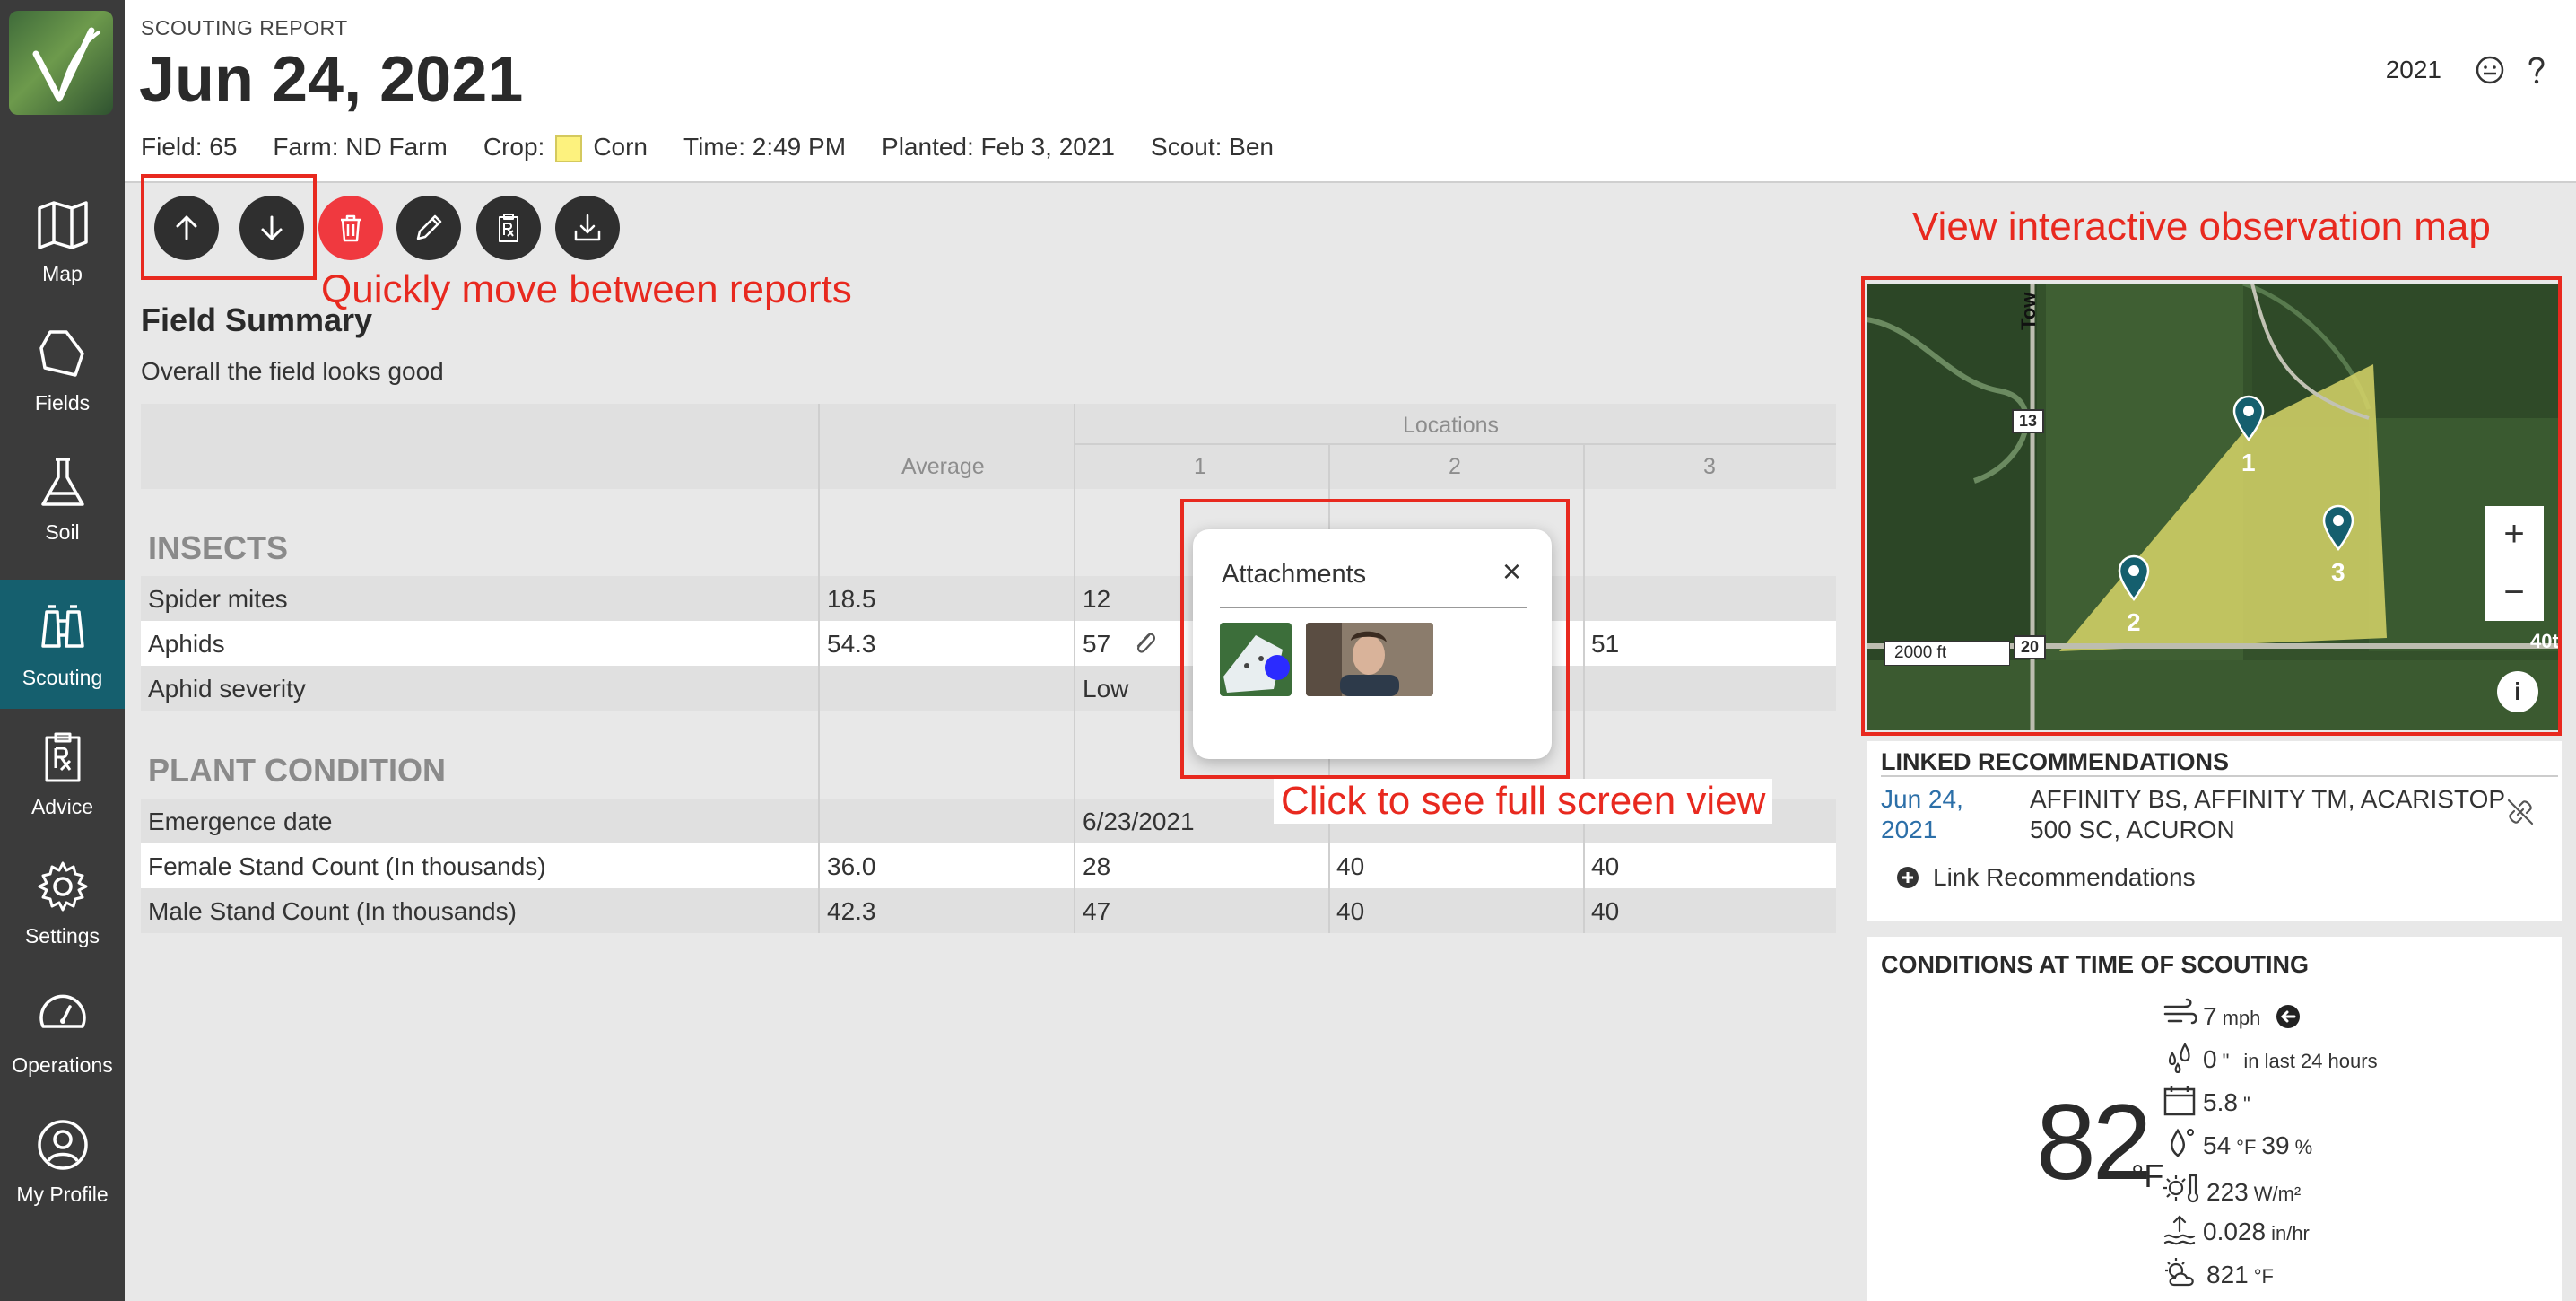 This screenshot has width=2576, height=1301. I want to click on humidity-condition: 54 °F 39%, so click(2237, 1141).